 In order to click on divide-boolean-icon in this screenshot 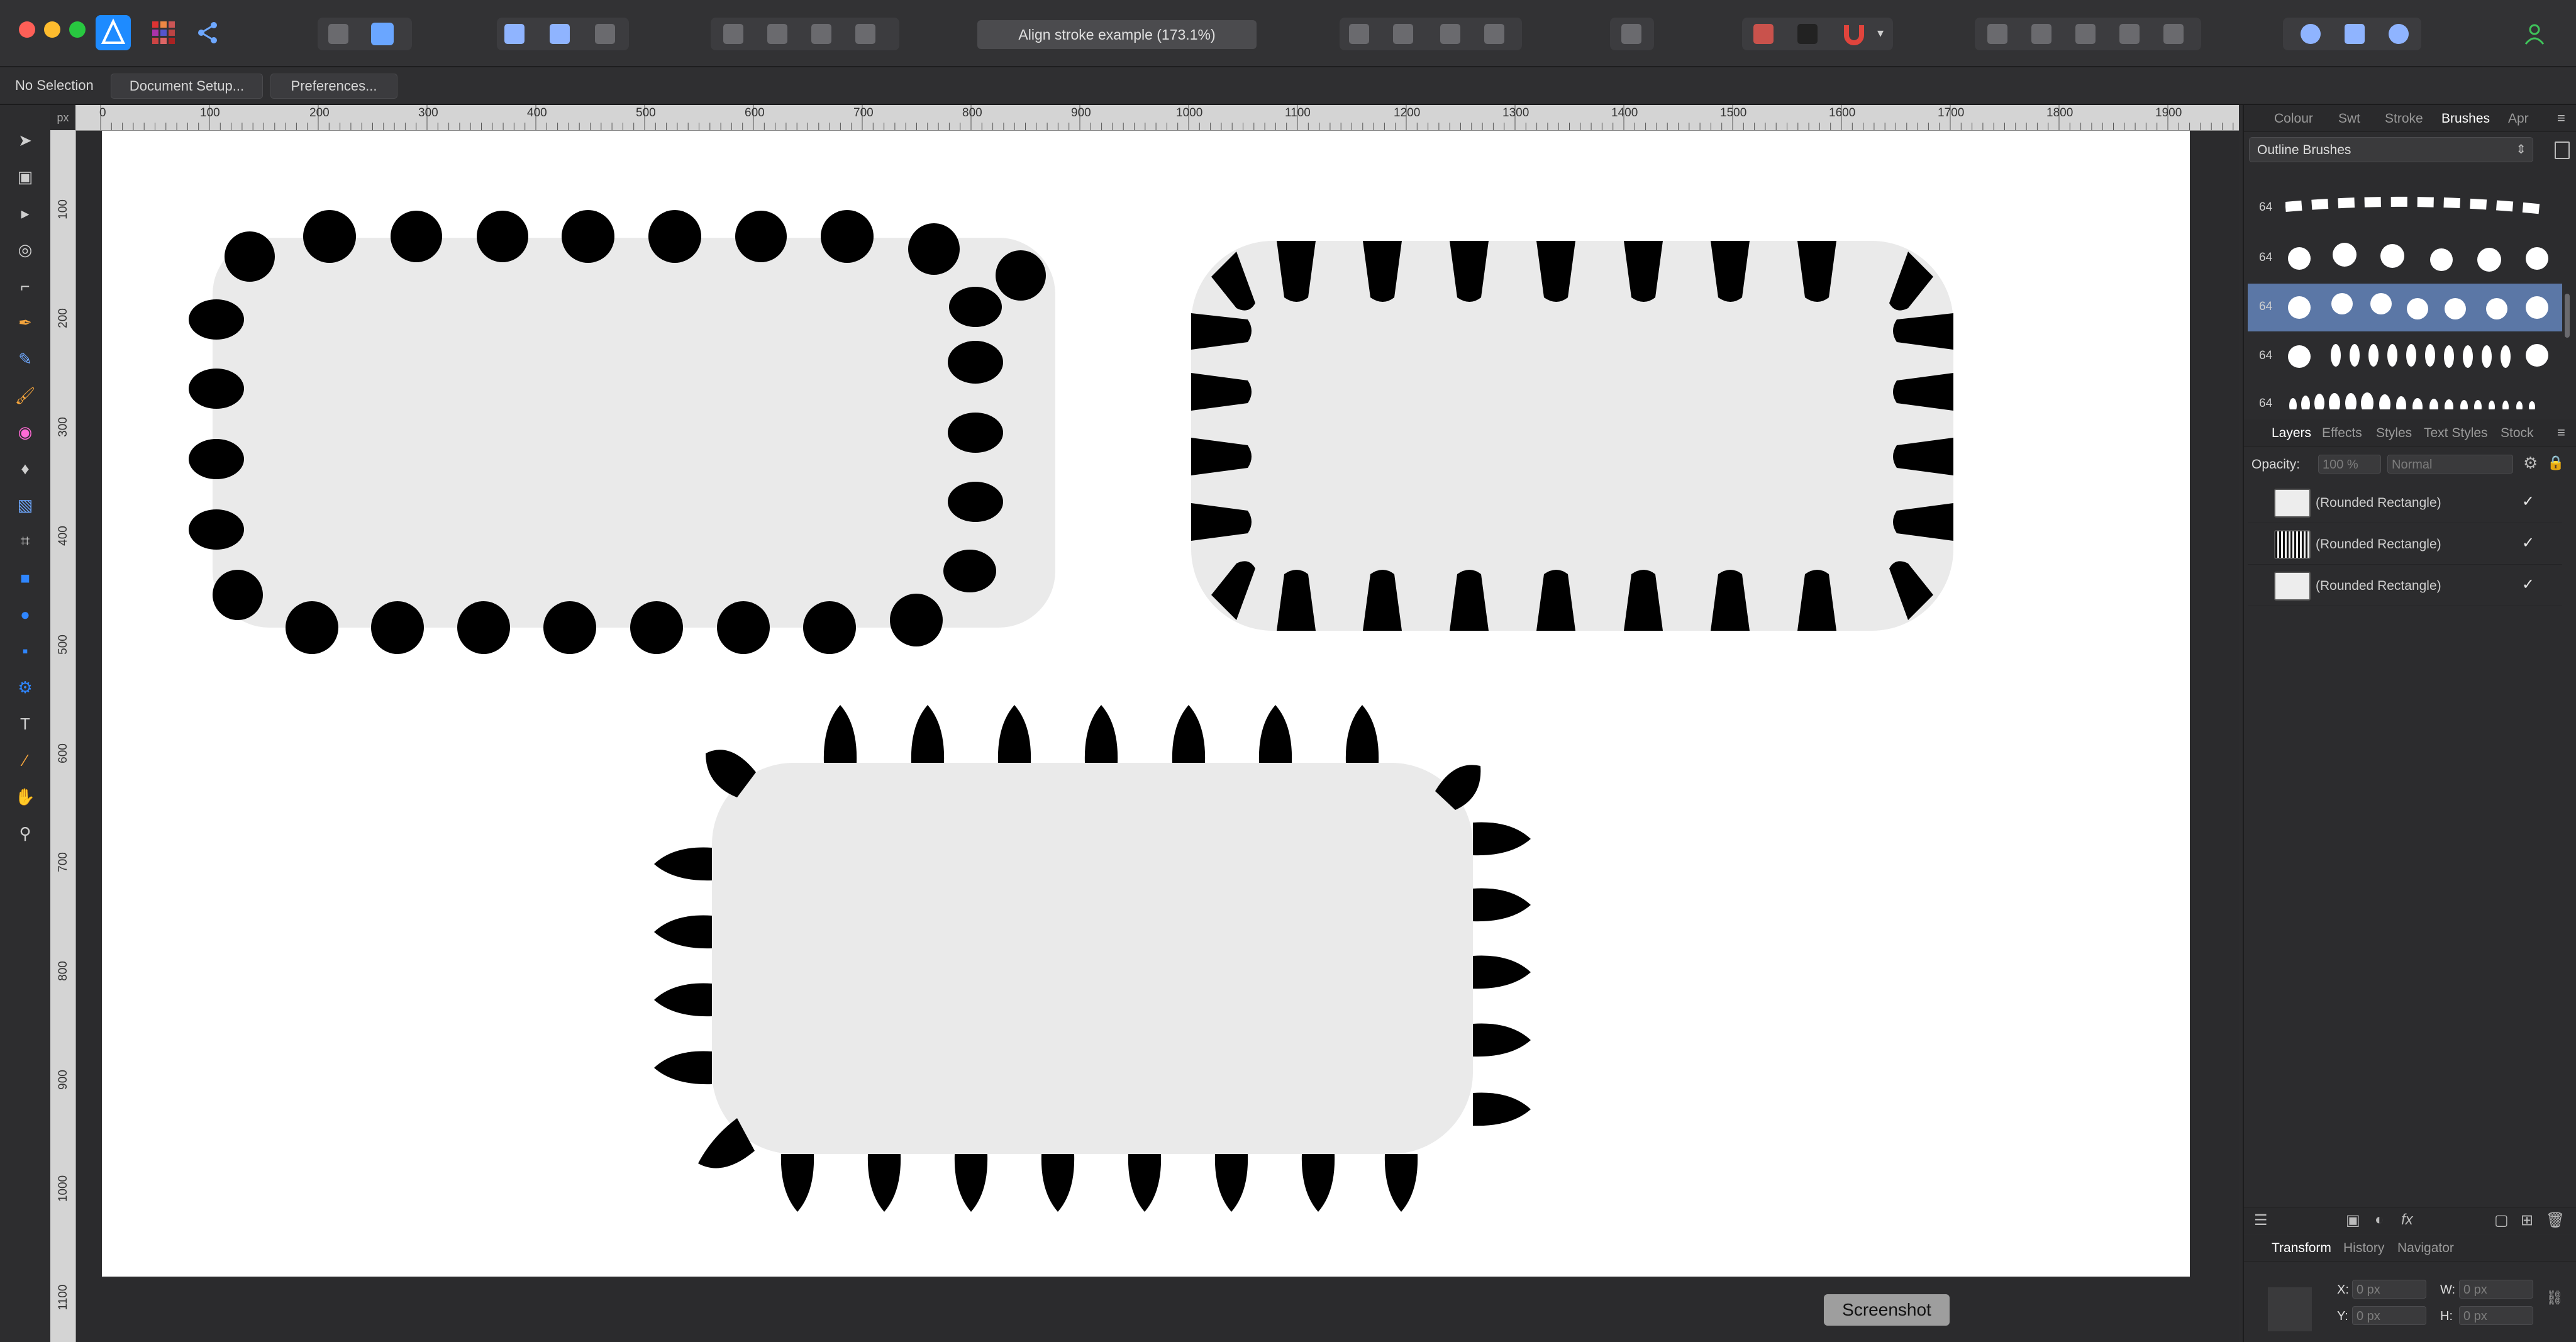, I will do `click(2173, 34)`.